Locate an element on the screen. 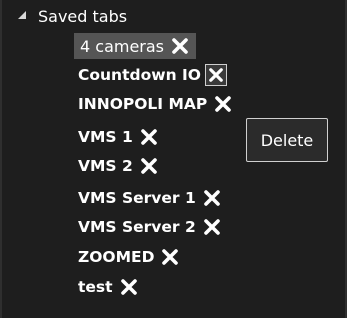 The image size is (347, 318). tree-item-4-cameras: 4 cameras is located at coordinates (135, 46).